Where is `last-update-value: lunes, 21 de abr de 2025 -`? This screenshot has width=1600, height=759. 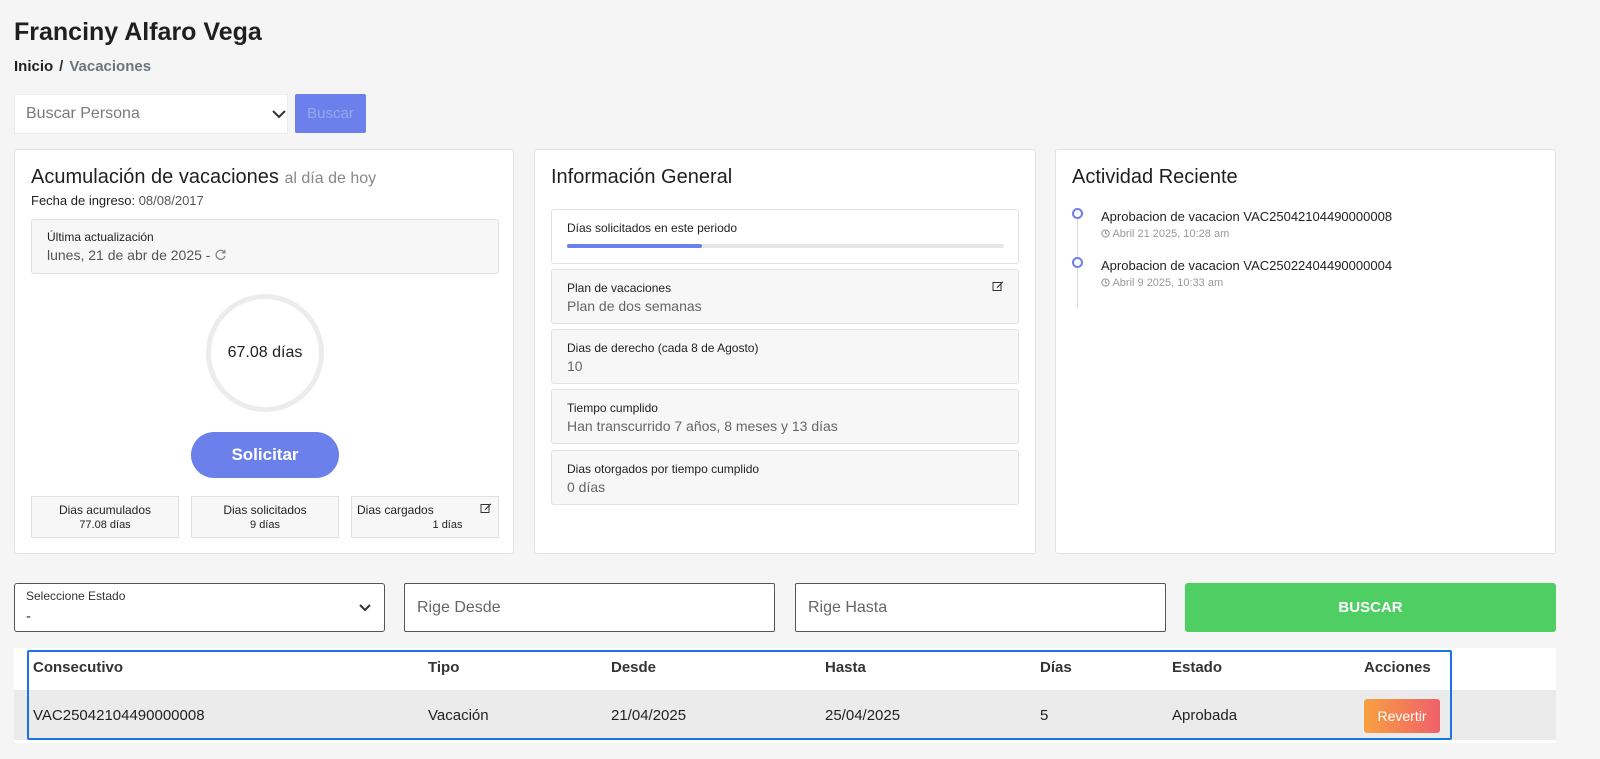
last-update-value: lunes, 21 de abr de 2025 - is located at coordinates (137, 255).